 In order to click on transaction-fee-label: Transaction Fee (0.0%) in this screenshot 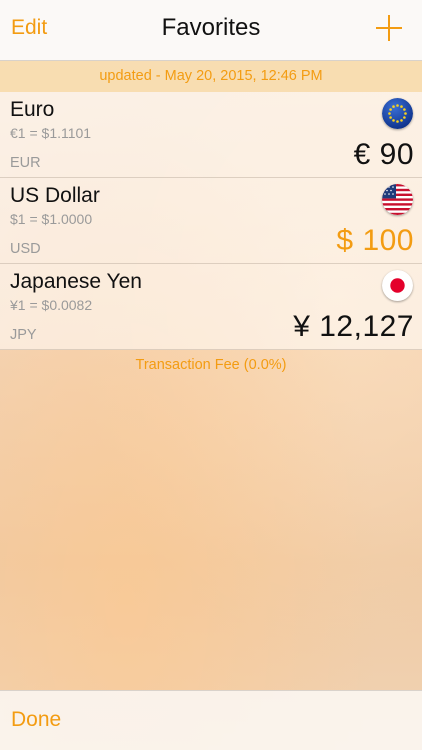, I will do `click(211, 365)`.